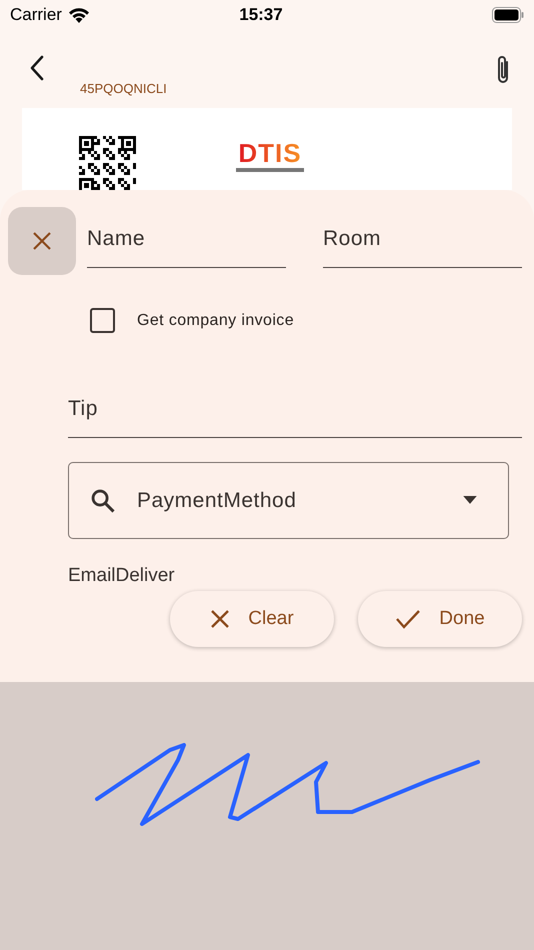  What do you see at coordinates (217, 500) in the screenshot?
I see `payment-method-placeholder: PaymentMethod` at bounding box center [217, 500].